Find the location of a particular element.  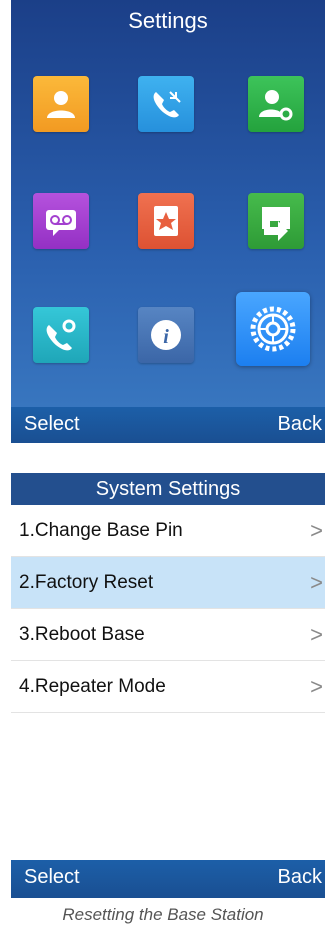

favorites-icon is located at coordinates (166, 221).